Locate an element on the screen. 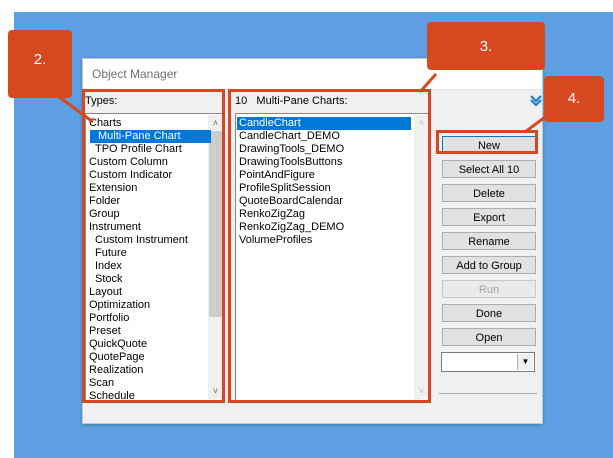 Image resolution: width=613 pixels, height=458 pixels. callout-3: 3. is located at coordinates (486, 46).